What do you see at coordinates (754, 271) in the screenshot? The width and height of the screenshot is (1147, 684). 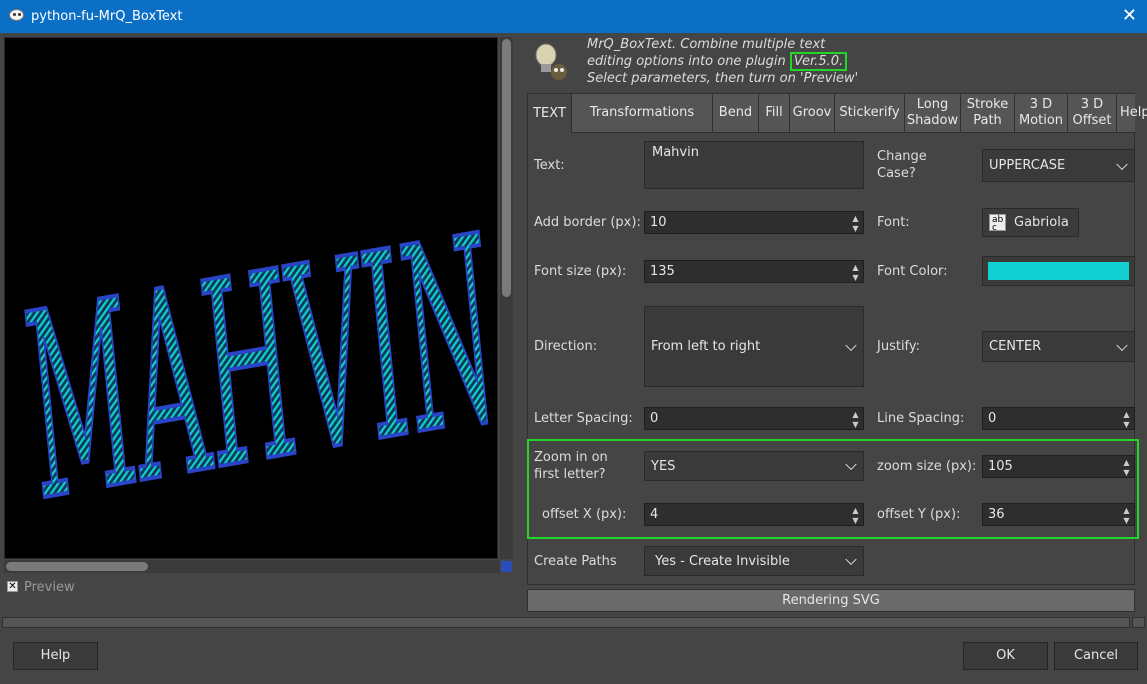 I see `fontsize-input: 135 ▲ ▼` at bounding box center [754, 271].